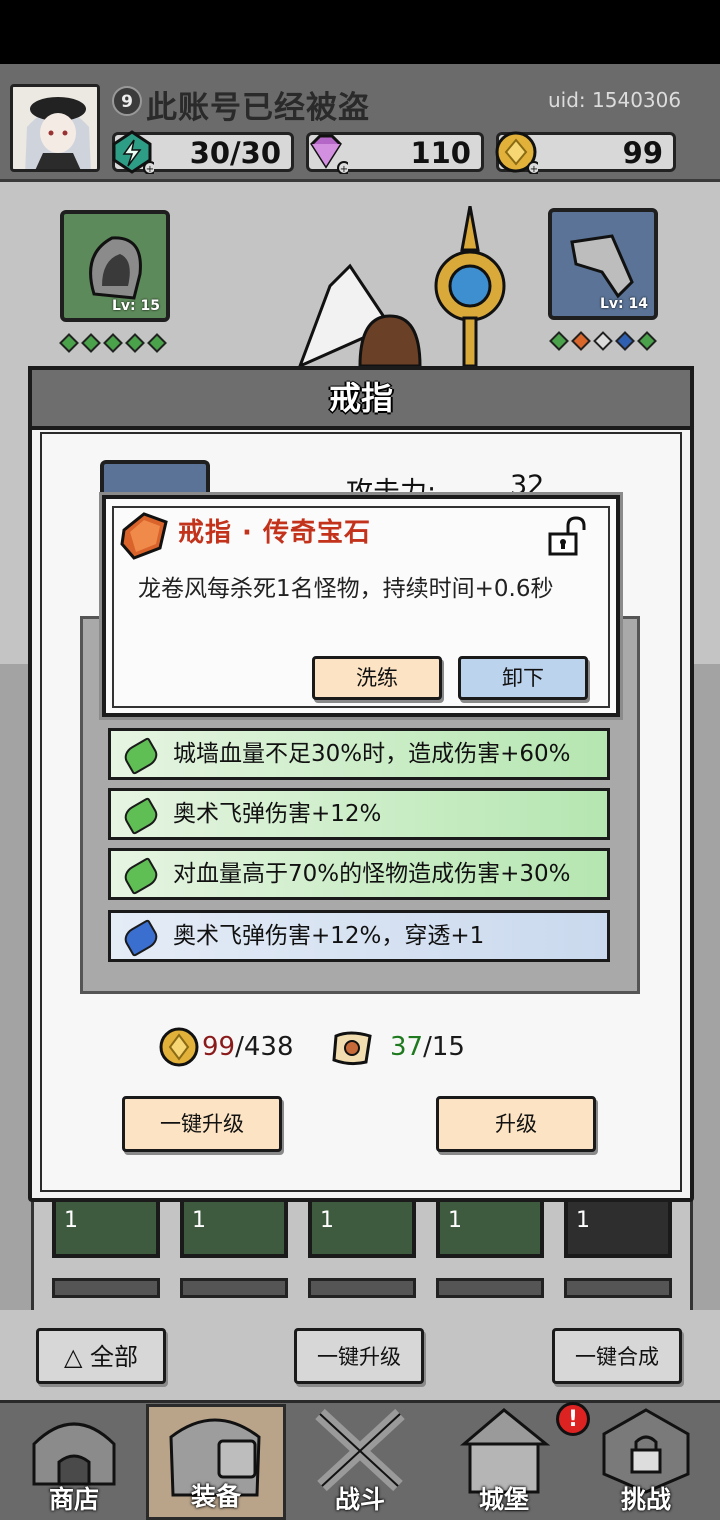 The height and width of the screenshot is (1520, 720). I want to click on nav-label: 商店, so click(73, 1499).